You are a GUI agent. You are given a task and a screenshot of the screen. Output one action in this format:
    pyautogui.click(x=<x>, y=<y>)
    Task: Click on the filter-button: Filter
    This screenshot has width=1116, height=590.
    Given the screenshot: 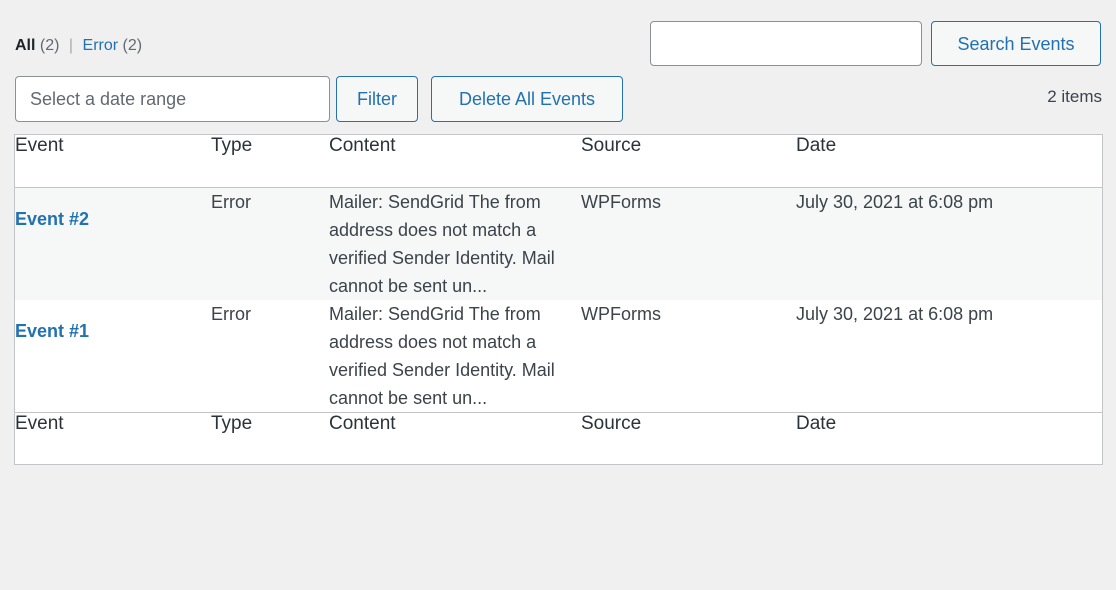 What is the action you would take?
    pyautogui.click(x=377, y=99)
    